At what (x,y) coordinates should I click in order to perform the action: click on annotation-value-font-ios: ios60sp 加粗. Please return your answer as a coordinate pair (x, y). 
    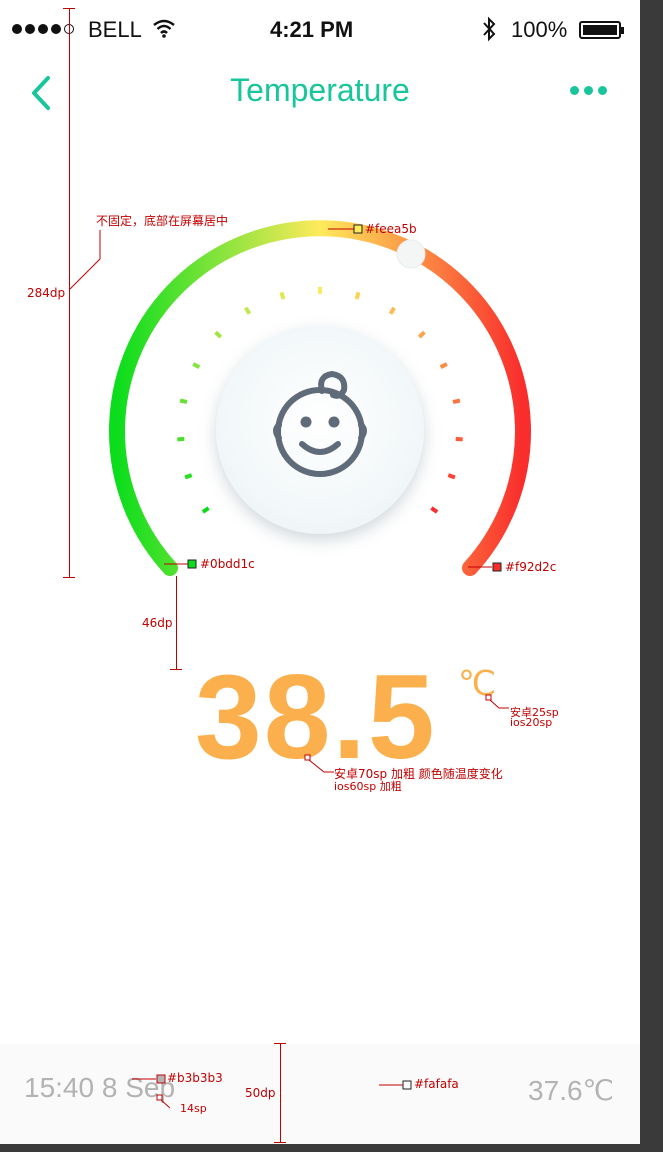
    Looking at the image, I should click on (368, 786).